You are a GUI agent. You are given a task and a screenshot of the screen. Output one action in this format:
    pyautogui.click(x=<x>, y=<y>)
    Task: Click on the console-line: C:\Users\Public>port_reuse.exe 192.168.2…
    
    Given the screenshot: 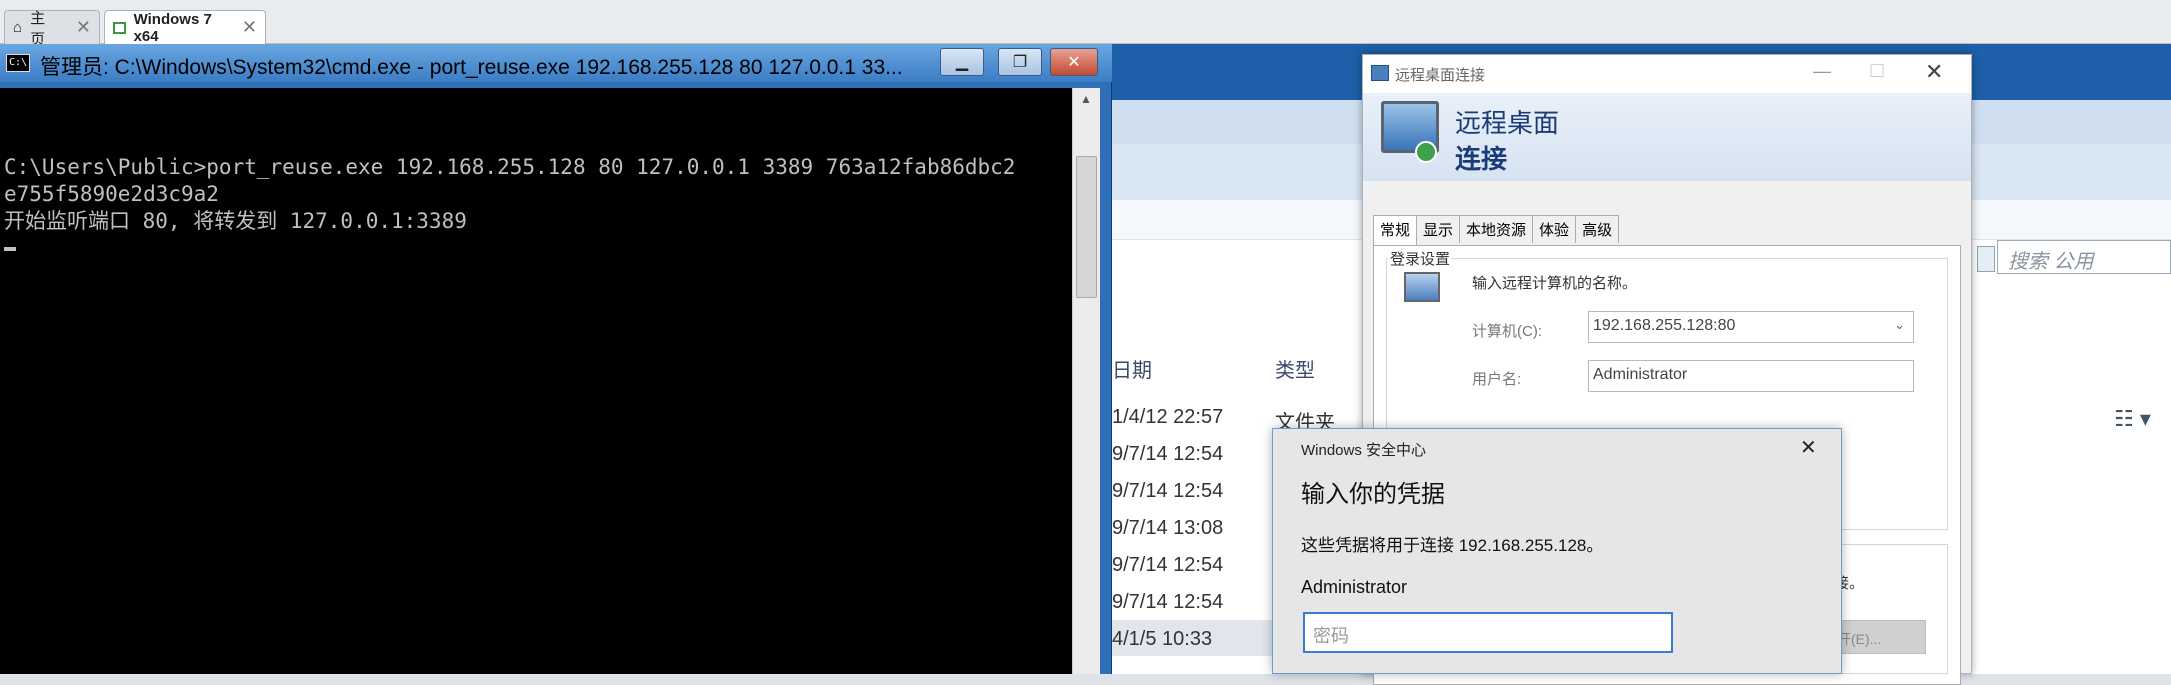 What is the action you would take?
    pyautogui.click(x=510, y=167)
    